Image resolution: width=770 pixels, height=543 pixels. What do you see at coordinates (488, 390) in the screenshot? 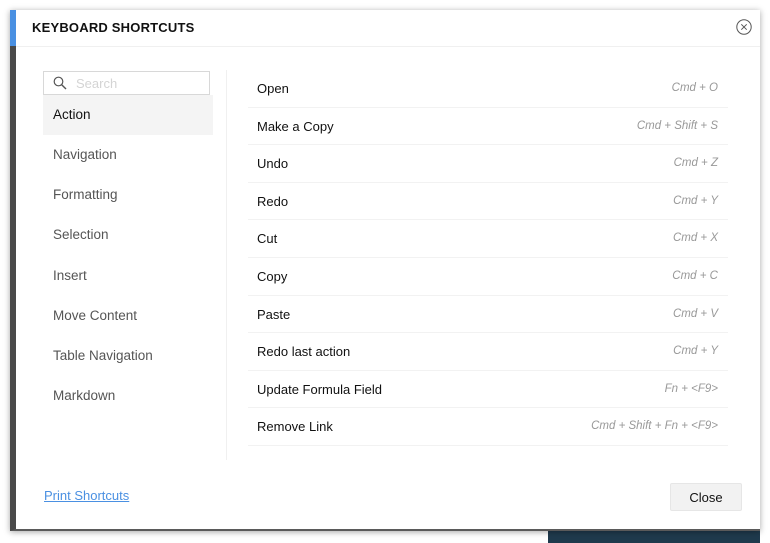
I see `shortcut-row: Update Formula Field Fn + <F9>` at bounding box center [488, 390].